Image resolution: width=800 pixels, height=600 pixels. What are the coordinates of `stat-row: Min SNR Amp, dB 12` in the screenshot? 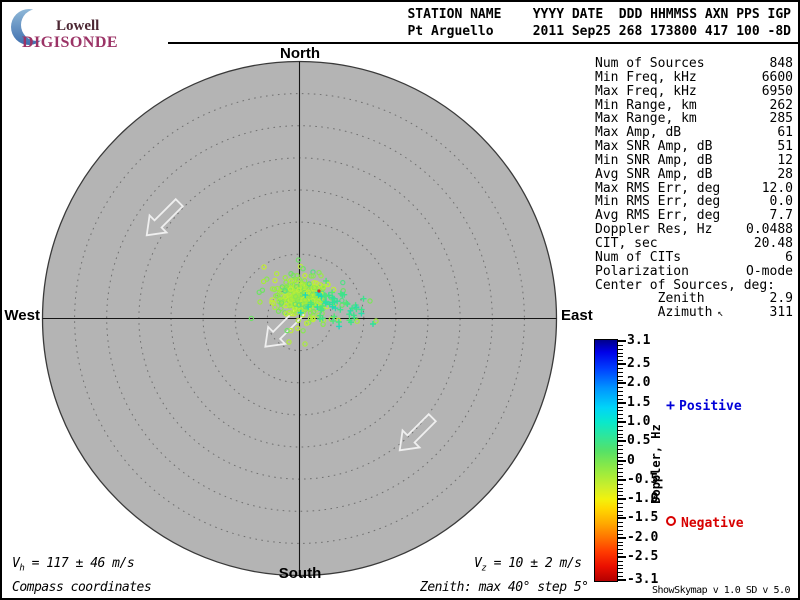 It's located at (694, 161).